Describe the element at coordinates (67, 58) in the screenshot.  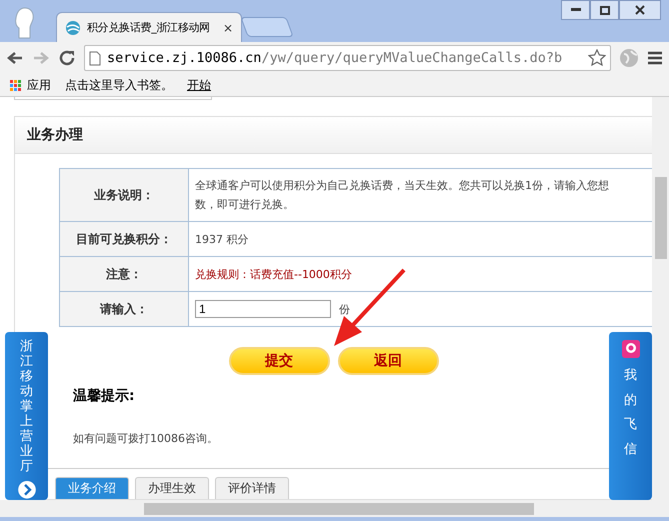
I see `reload-icon` at that location.